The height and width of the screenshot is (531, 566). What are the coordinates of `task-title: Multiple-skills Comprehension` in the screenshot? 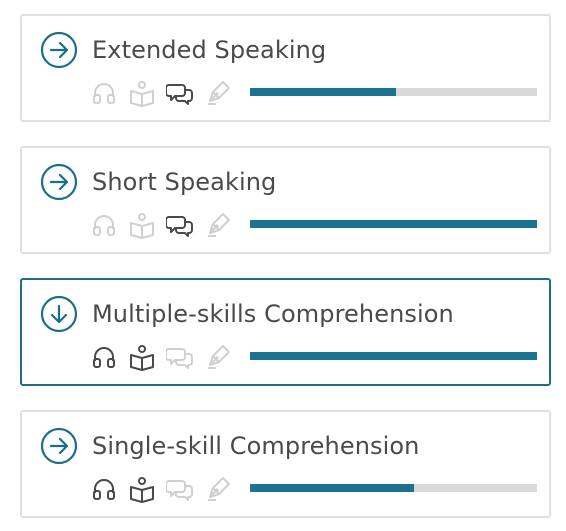 It's located at (273, 314).